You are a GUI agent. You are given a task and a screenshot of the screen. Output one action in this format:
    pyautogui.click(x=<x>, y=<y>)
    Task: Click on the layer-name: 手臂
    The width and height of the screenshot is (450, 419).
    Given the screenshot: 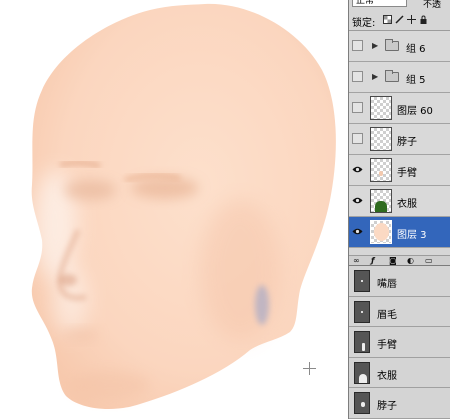 What is the action you would take?
    pyautogui.click(x=407, y=173)
    